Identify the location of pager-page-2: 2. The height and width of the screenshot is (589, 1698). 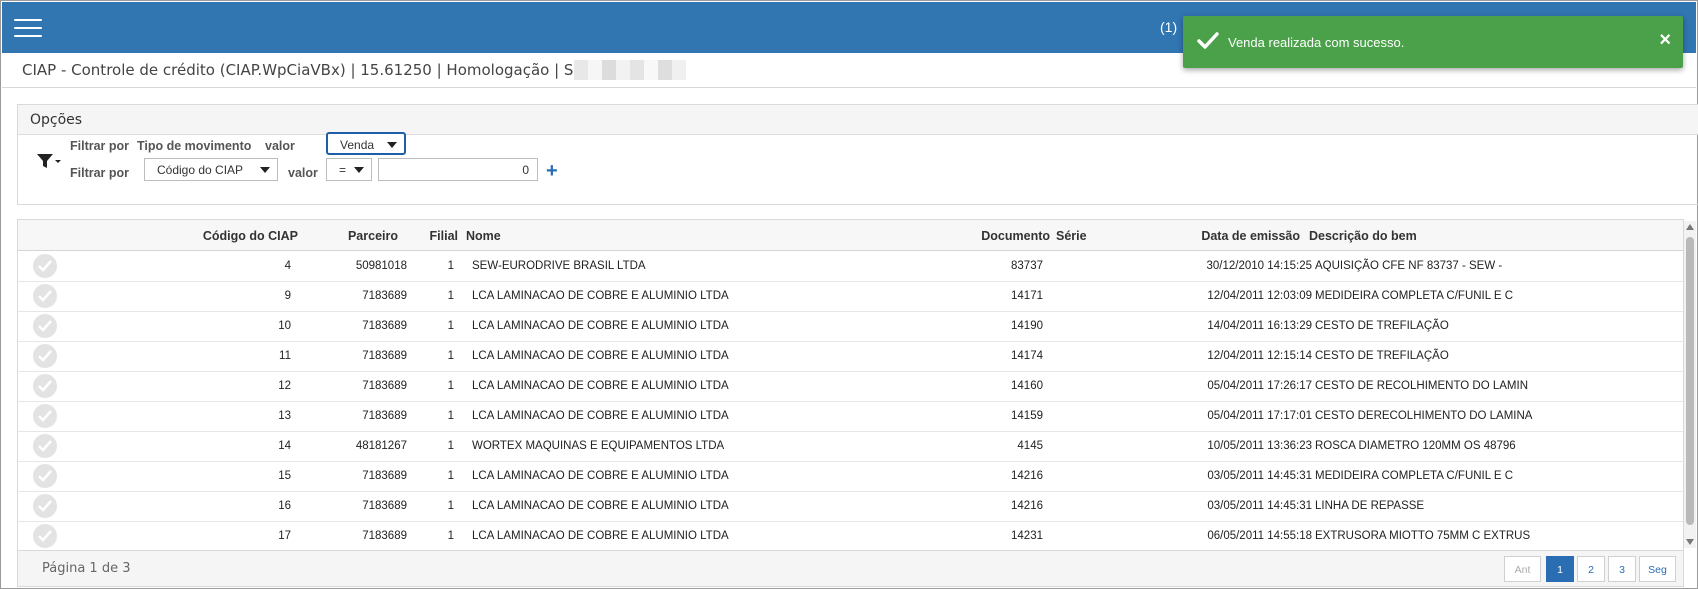
(1591, 569).